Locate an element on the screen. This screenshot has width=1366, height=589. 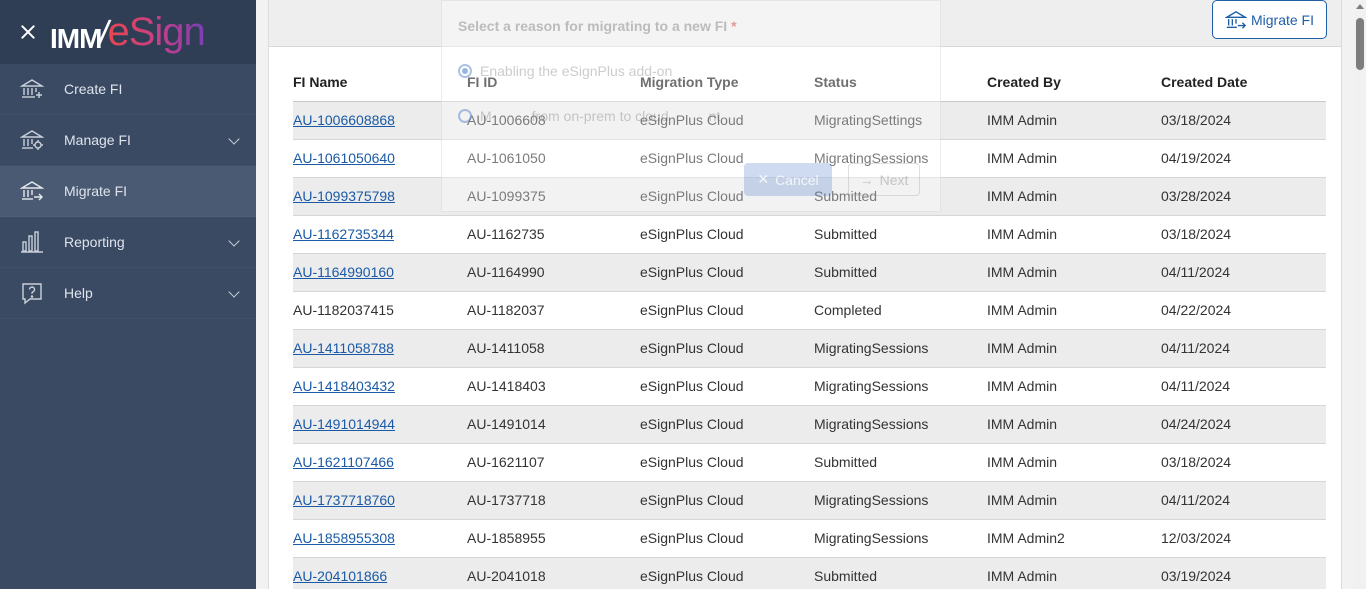
sidebar-item-label: Help is located at coordinates (78, 293).